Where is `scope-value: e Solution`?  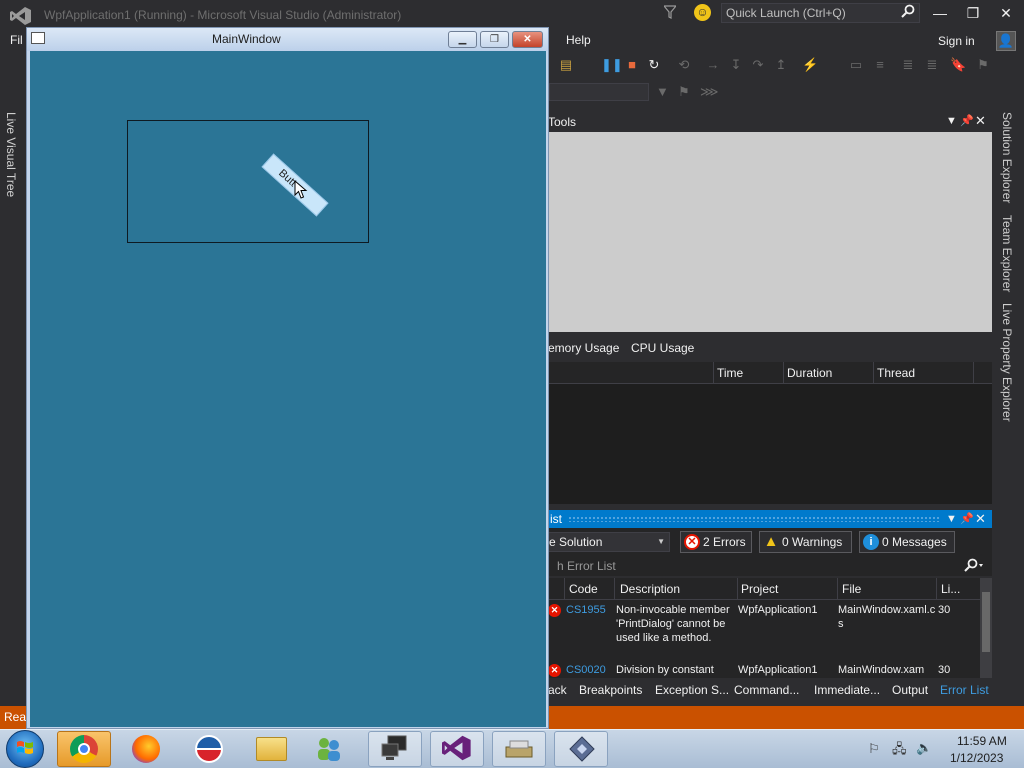
scope-value: e Solution is located at coordinates (576, 542).